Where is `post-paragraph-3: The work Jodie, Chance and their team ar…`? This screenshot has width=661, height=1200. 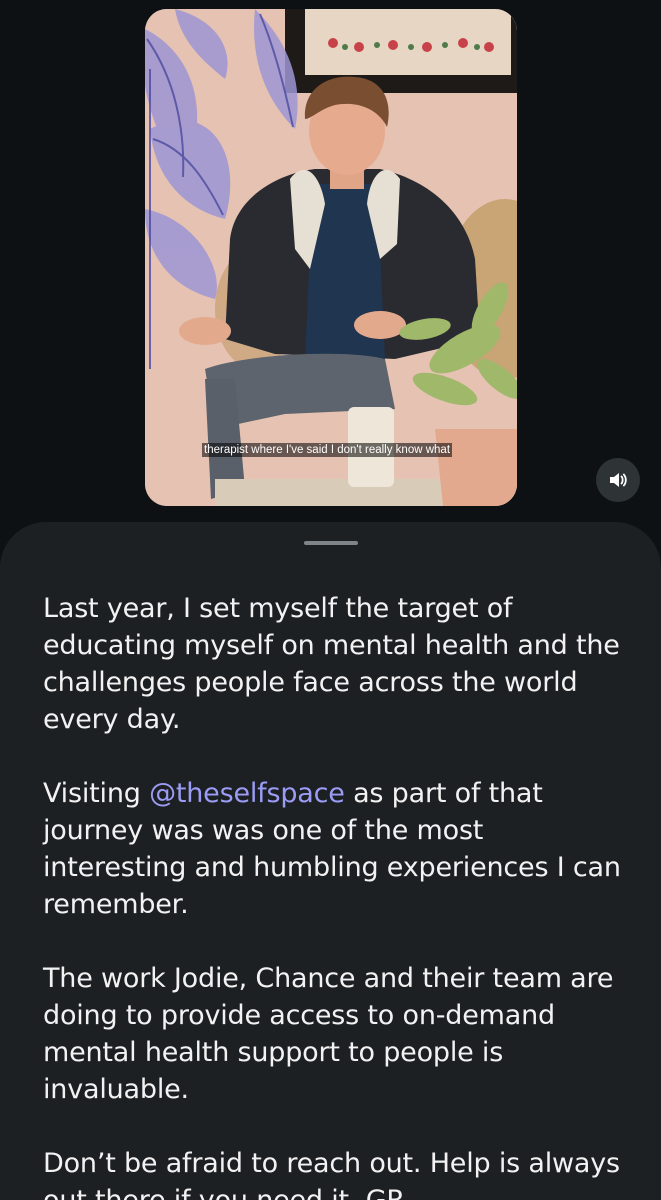
post-paragraph-3: The work Jodie, Chance and their team ar… is located at coordinates (328, 1034).